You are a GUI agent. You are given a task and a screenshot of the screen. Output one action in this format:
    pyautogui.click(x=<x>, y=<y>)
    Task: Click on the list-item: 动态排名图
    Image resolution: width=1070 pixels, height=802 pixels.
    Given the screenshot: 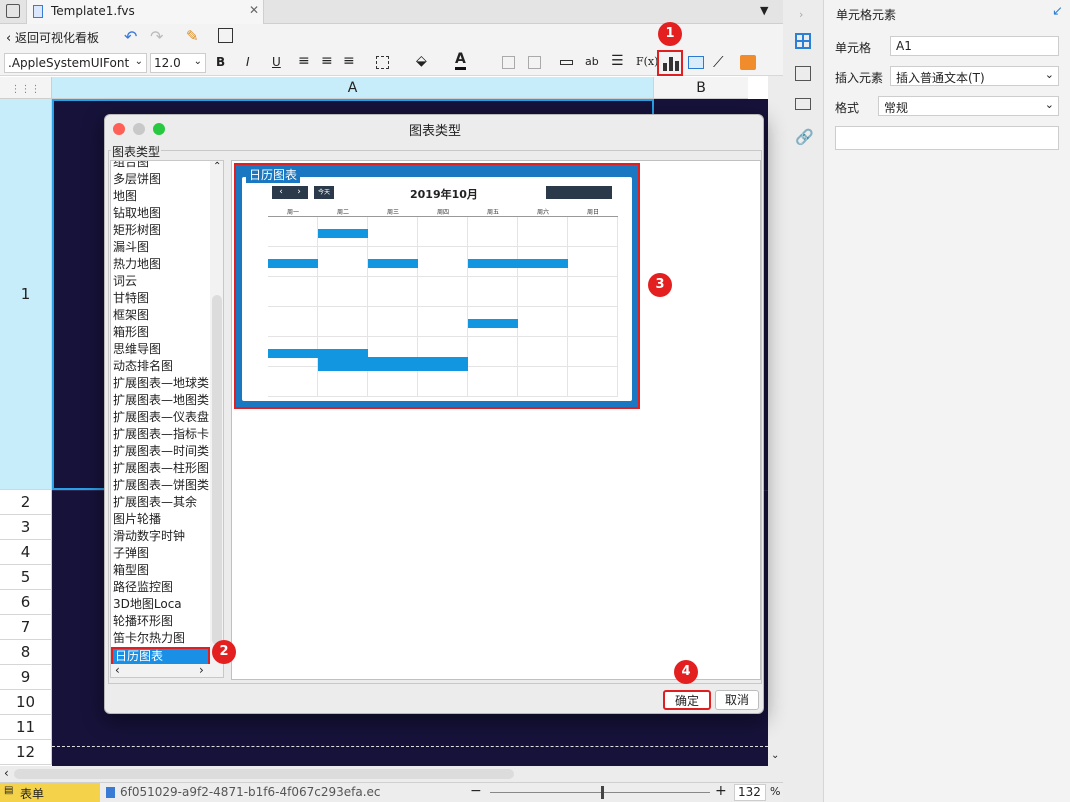 What is the action you would take?
    pyautogui.click(x=143, y=366)
    